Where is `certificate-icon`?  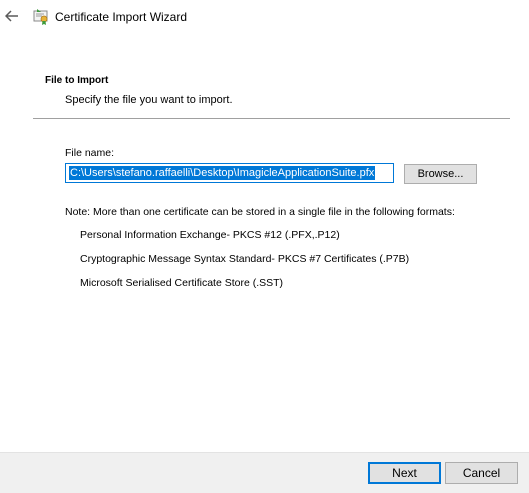
certificate-icon is located at coordinates (40, 17).